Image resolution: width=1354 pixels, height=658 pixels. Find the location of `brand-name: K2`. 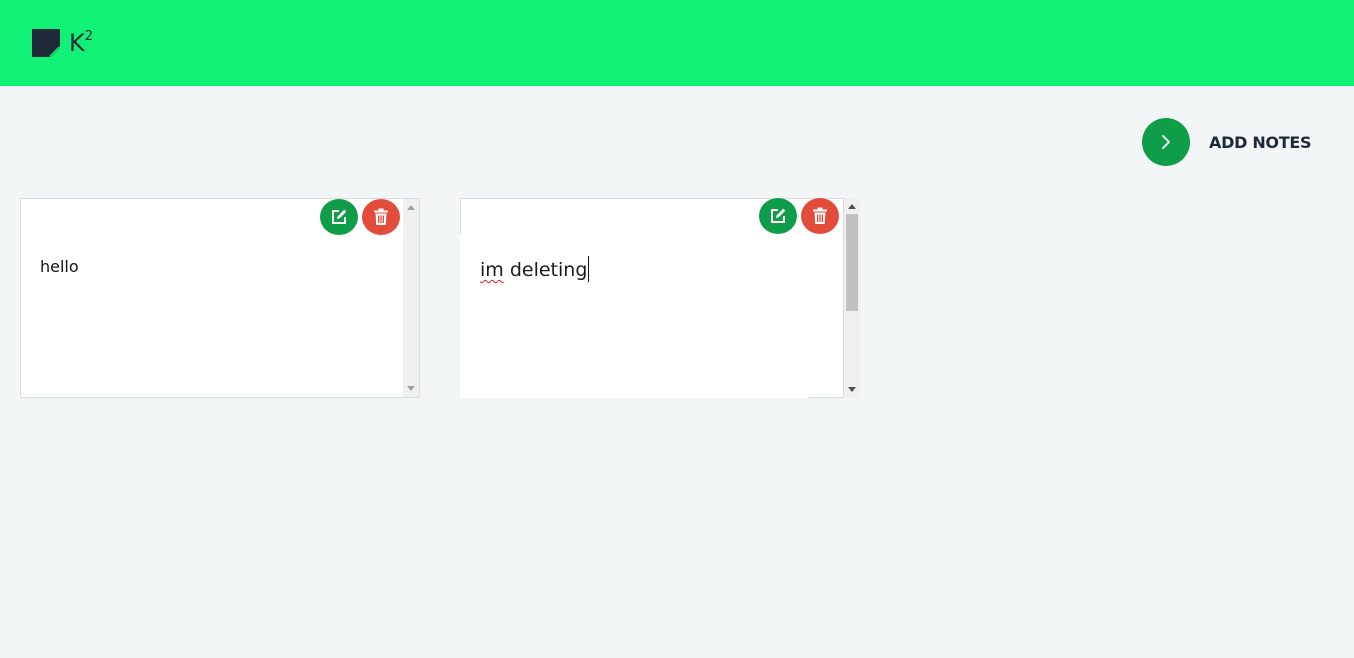

brand-name: K2 is located at coordinates (81, 43).